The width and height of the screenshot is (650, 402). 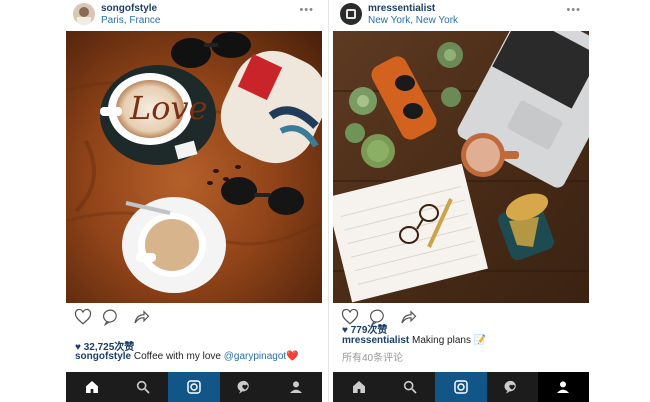 I want to click on caption: mressentialist Making plans 📝, so click(x=414, y=340).